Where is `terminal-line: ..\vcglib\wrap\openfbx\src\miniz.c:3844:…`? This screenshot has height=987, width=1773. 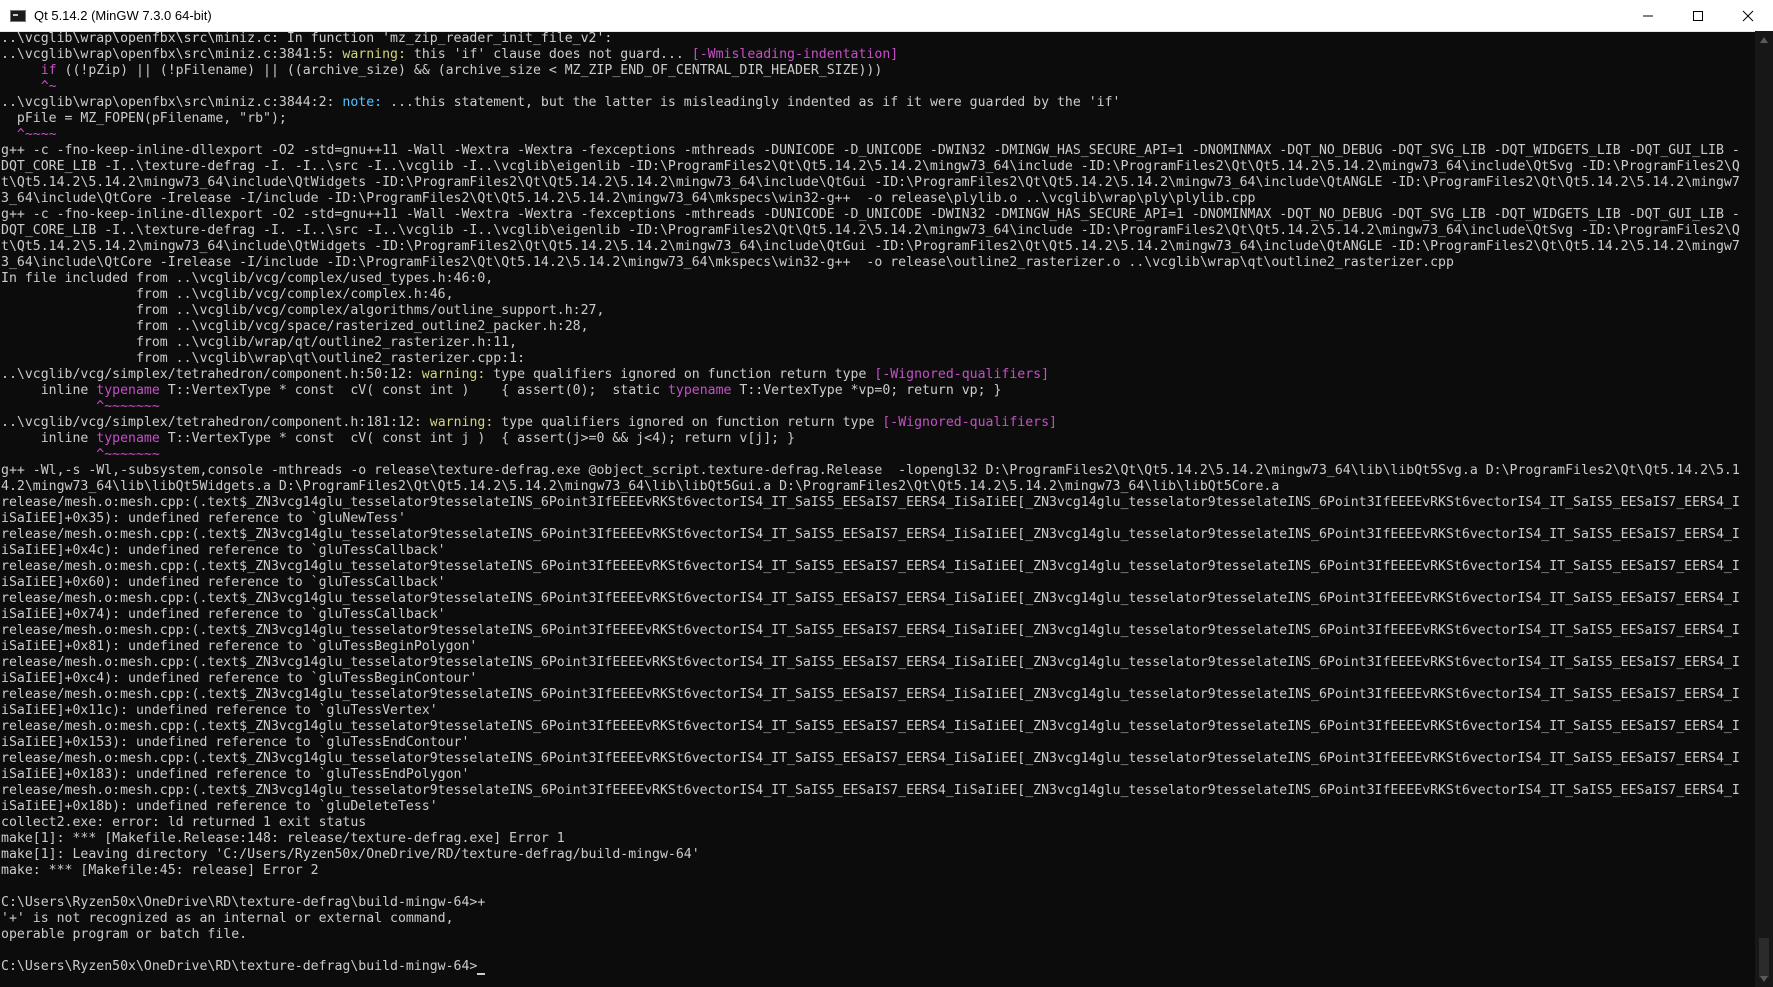 terminal-line: ..\vcglib\wrap\openfbx\src\miniz.c:3844:… is located at coordinates (561, 102).